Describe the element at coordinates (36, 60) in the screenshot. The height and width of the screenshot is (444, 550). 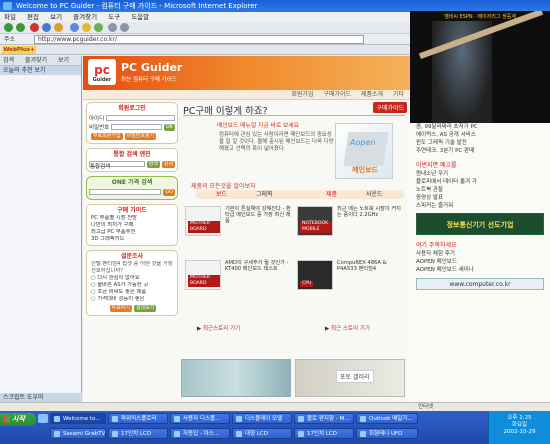
I see `sidebar-tab-favorites: 즐겨찾기` at that location.